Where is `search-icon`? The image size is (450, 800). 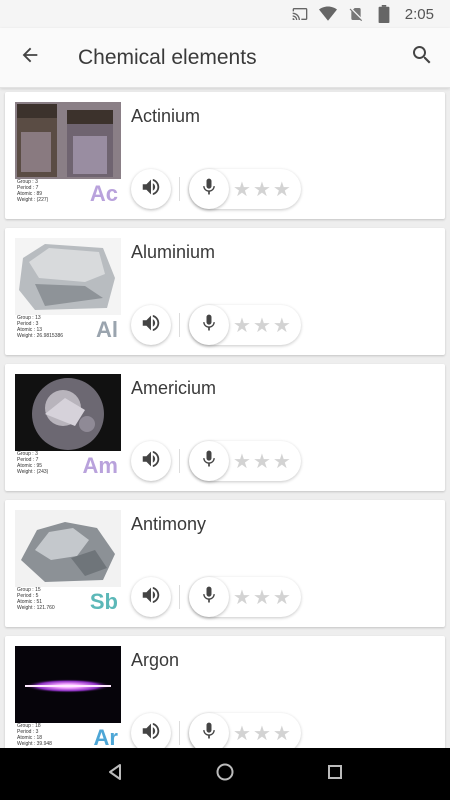
search-icon is located at coordinates (422, 57).